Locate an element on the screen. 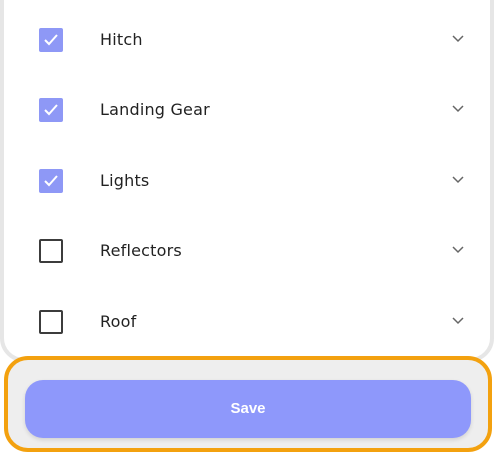  list-item-reflectors: Reflectors is located at coordinates (247, 251).